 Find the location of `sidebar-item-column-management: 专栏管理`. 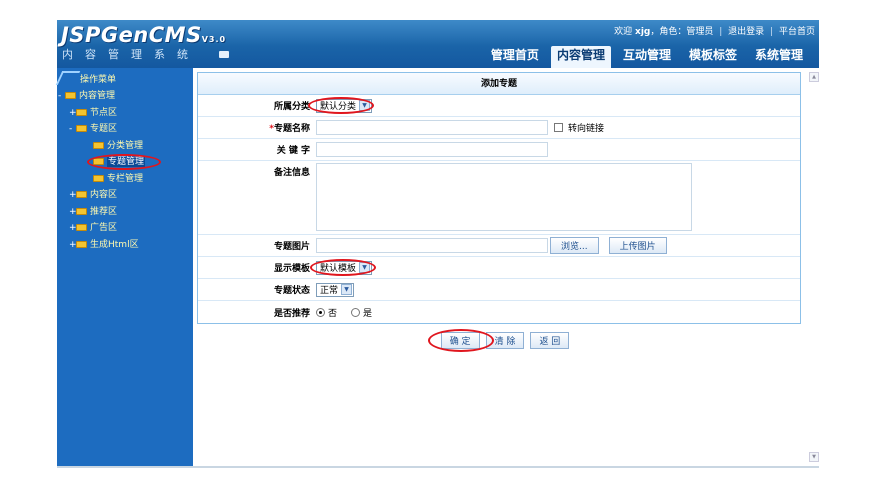

sidebar-item-column-management: 专栏管理 is located at coordinates (125, 179).